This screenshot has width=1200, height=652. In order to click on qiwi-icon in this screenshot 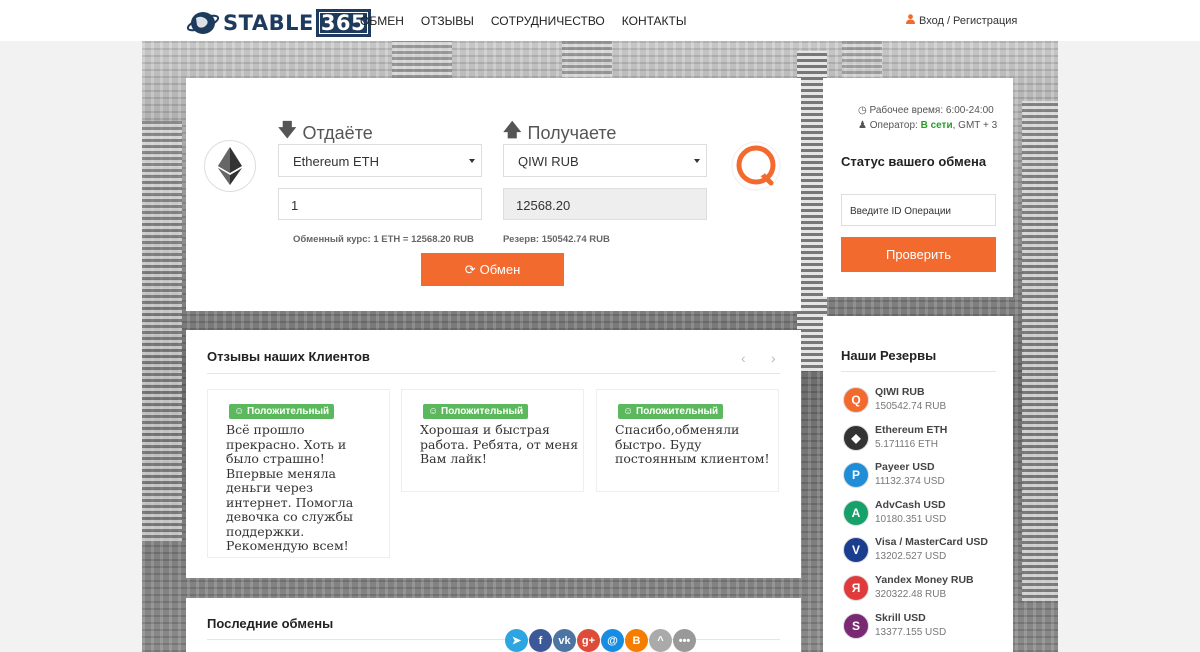, I will do `click(756, 166)`.